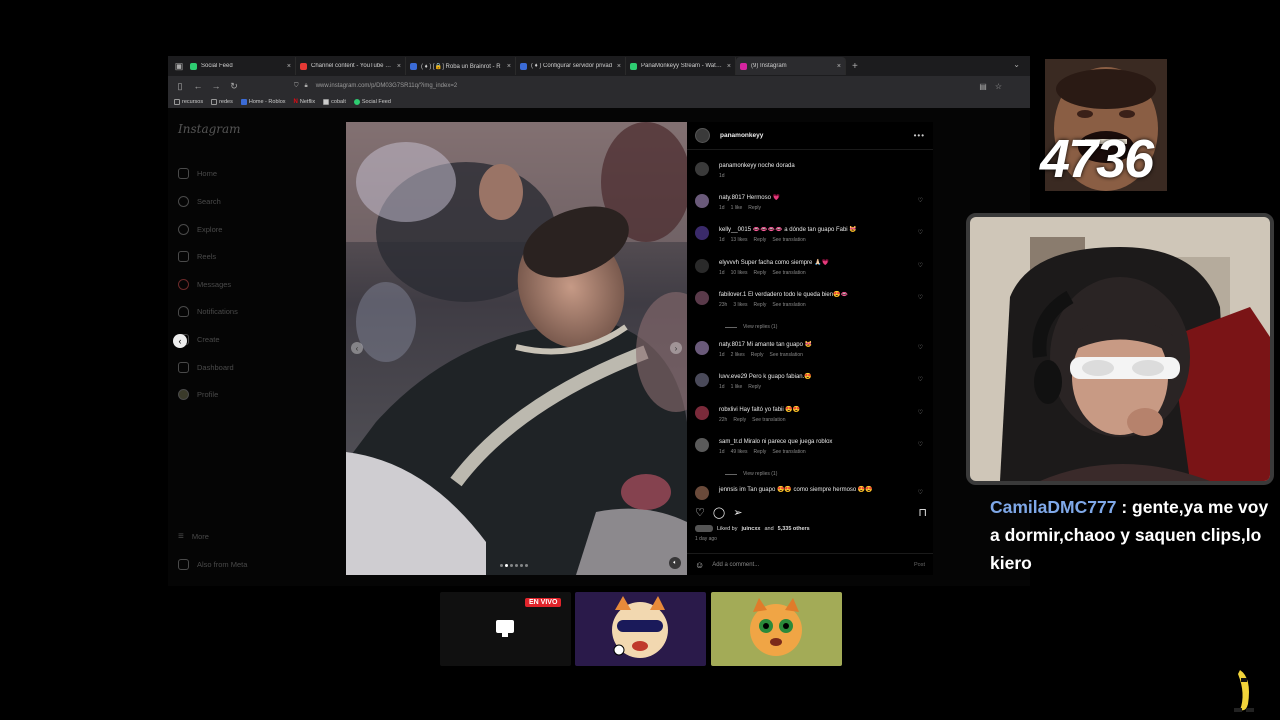  I want to click on sidebar-item-profile: Profile, so click(198, 394).